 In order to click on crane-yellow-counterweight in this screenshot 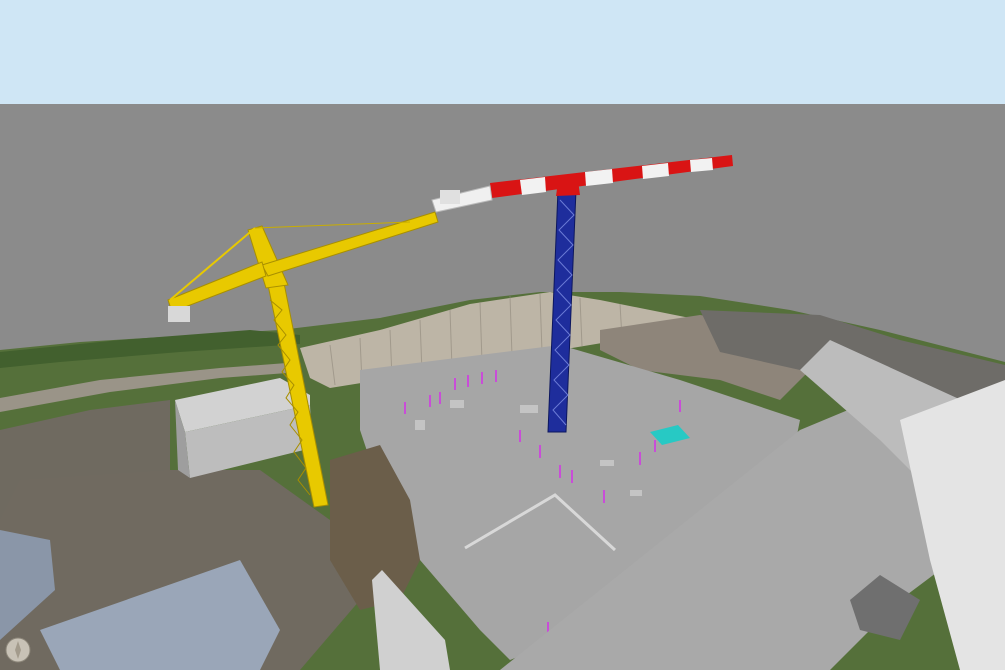, I will do `click(179, 314)`.